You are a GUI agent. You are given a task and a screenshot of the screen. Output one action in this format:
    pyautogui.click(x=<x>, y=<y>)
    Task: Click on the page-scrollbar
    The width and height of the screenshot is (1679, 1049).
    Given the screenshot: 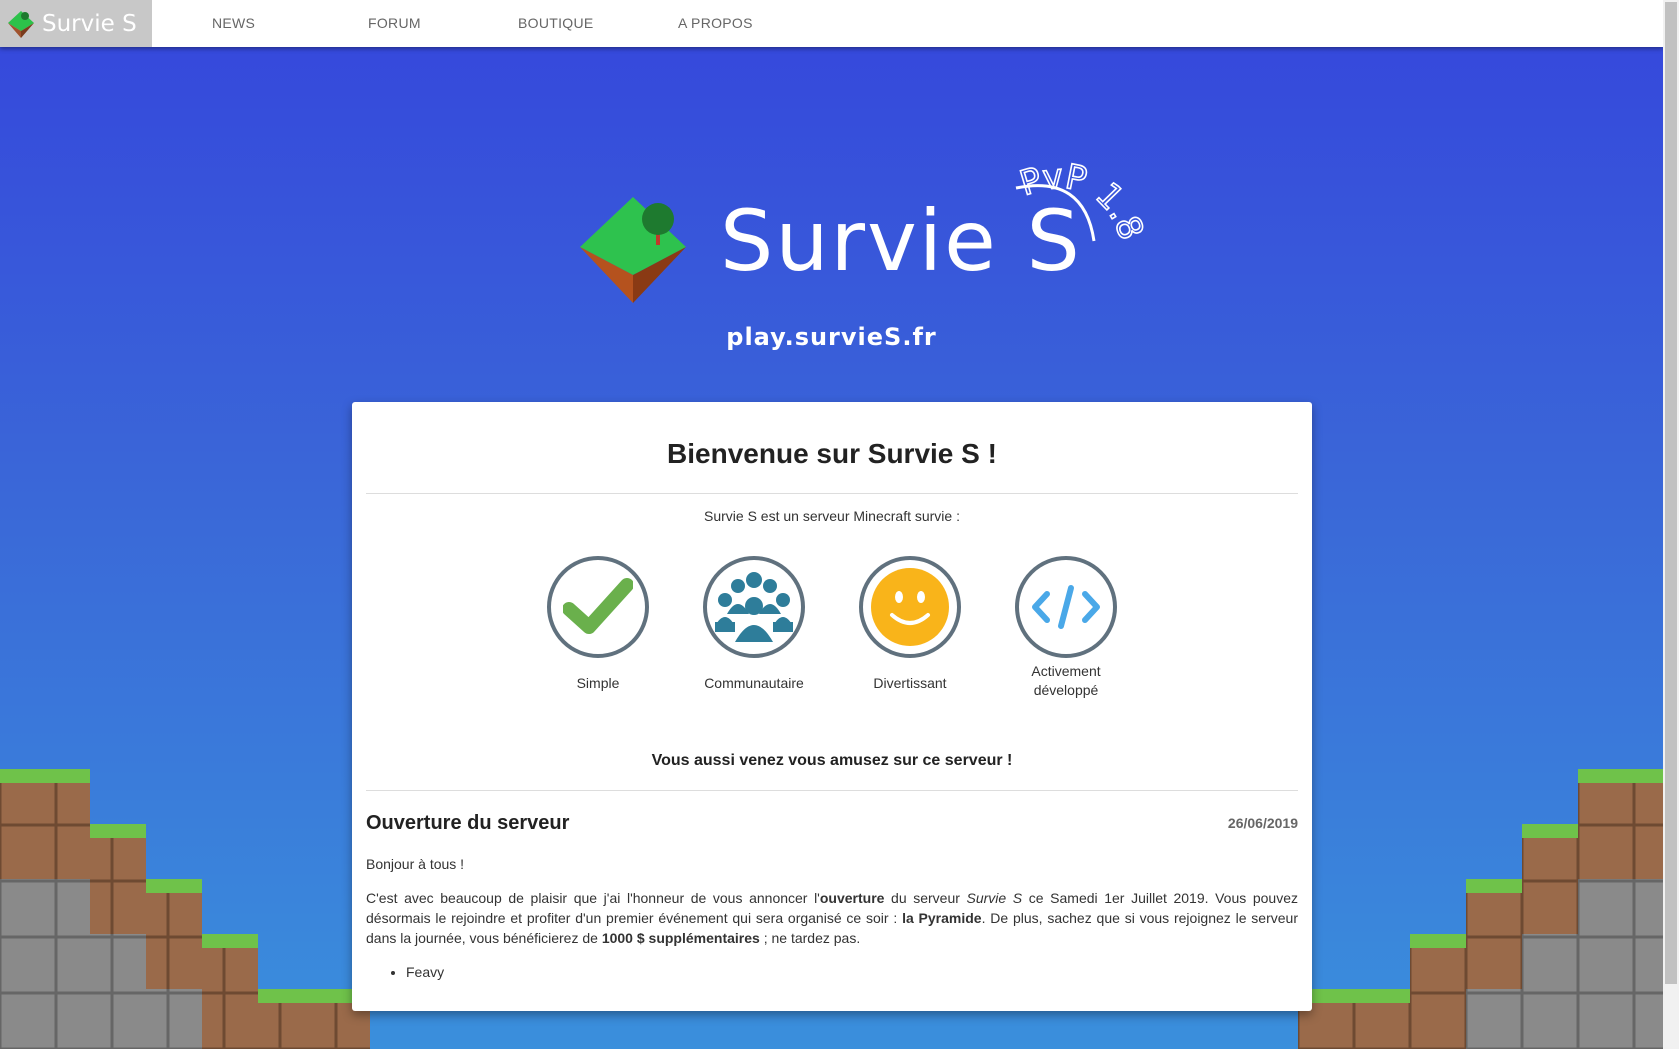 What is the action you would take?
    pyautogui.click(x=1671, y=524)
    